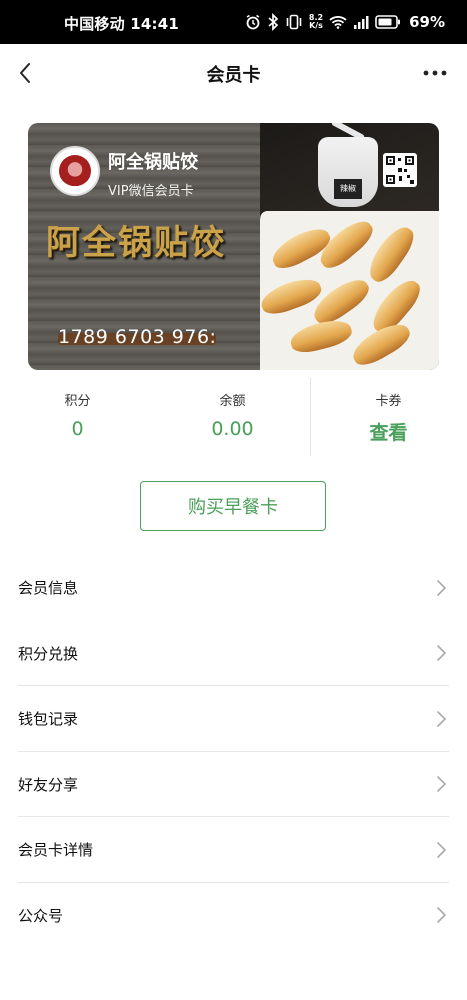 The height and width of the screenshot is (1000, 467). I want to click on store-name: 阿全锅贴饺, so click(153, 162).